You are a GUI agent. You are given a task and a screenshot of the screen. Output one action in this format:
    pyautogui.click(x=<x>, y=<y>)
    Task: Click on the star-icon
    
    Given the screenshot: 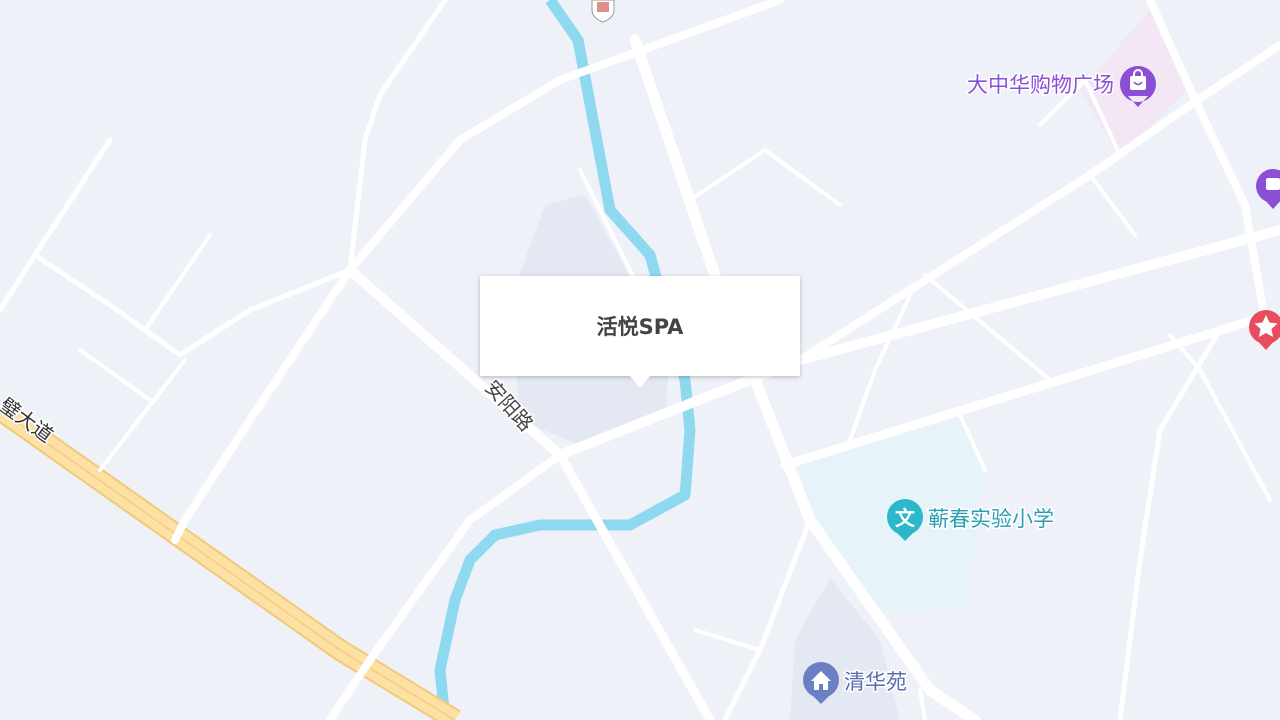 What is the action you would take?
    pyautogui.click(x=1264, y=330)
    